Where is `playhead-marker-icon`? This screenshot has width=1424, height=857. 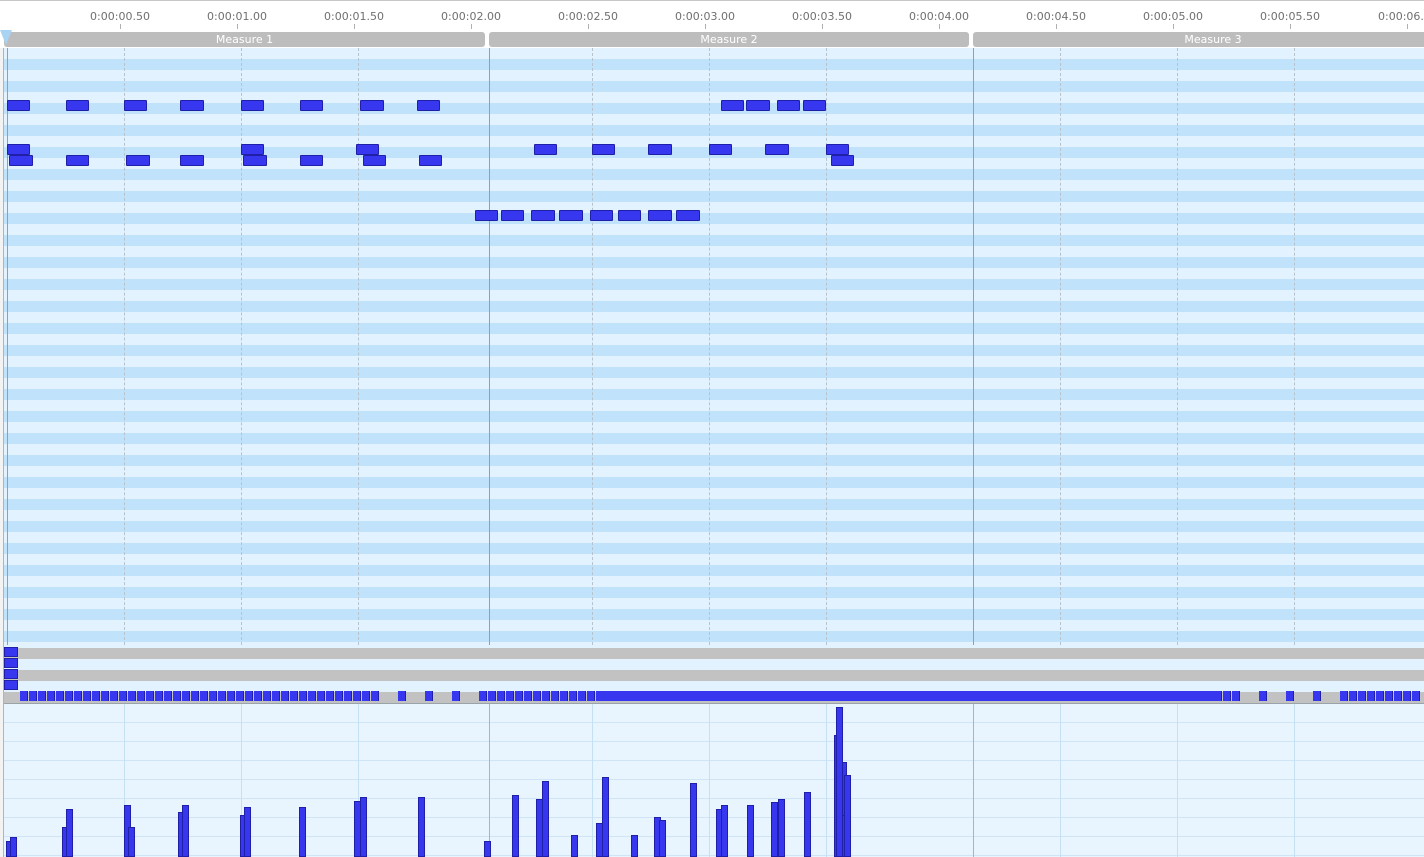 playhead-marker-icon is located at coordinates (6, 37).